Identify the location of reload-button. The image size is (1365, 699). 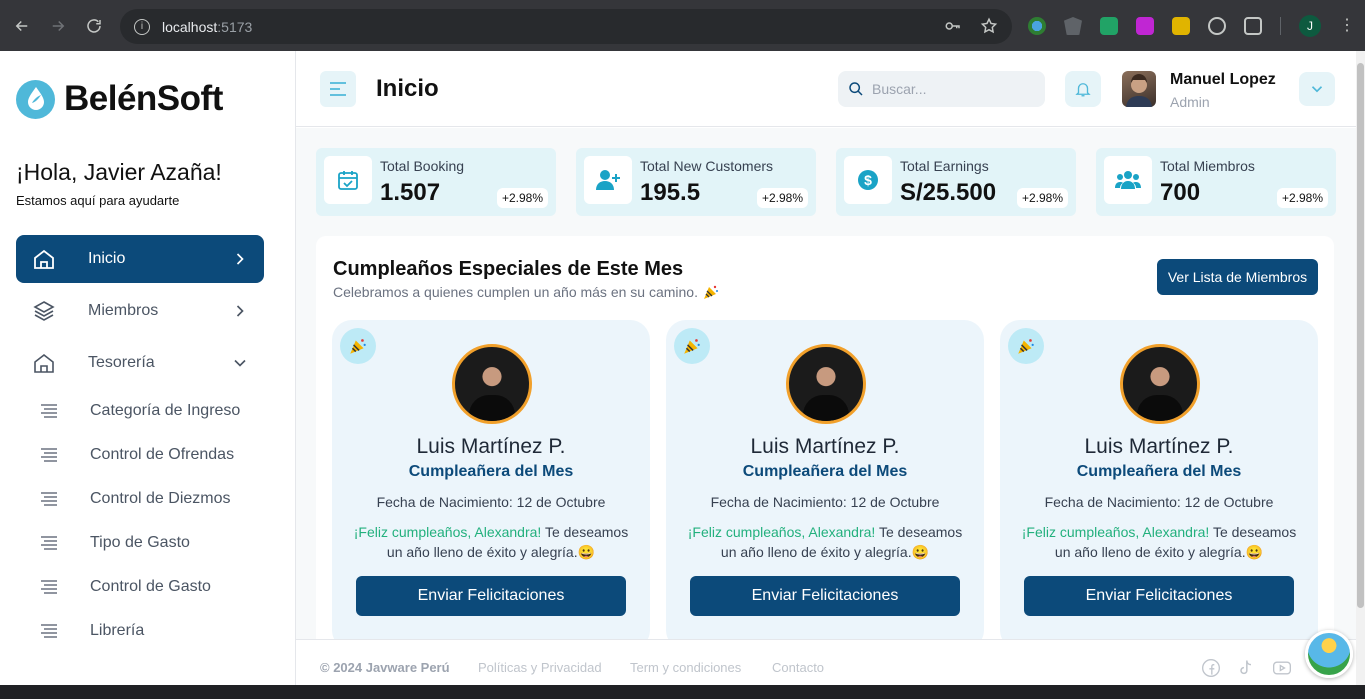
(94, 26).